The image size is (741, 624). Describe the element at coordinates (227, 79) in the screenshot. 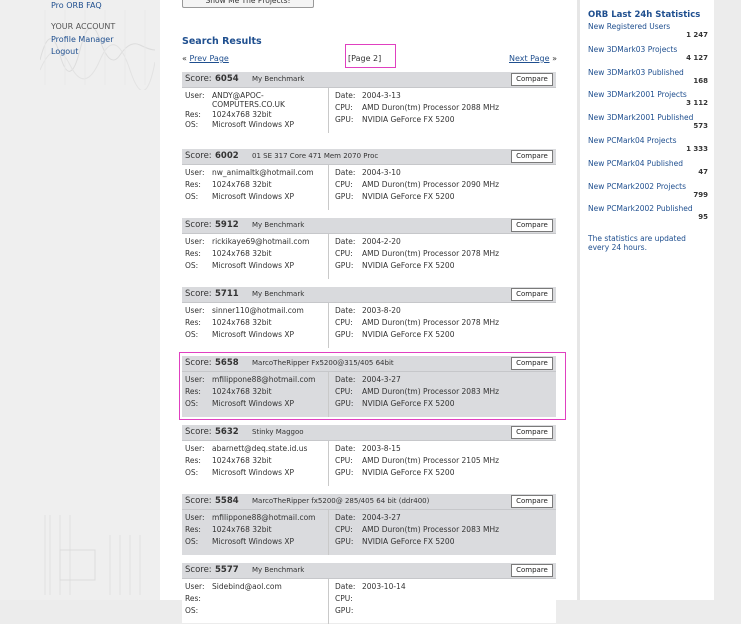

I see `score-value: 6054` at that location.